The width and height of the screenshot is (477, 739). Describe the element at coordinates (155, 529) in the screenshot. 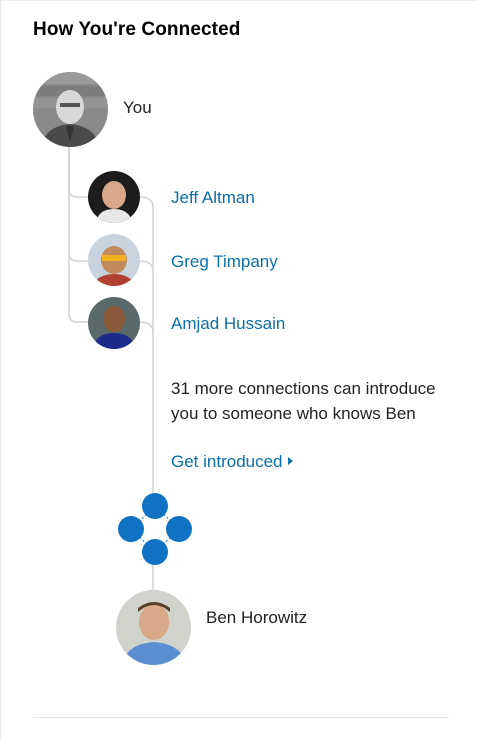

I see `network-nodes-icon` at that location.